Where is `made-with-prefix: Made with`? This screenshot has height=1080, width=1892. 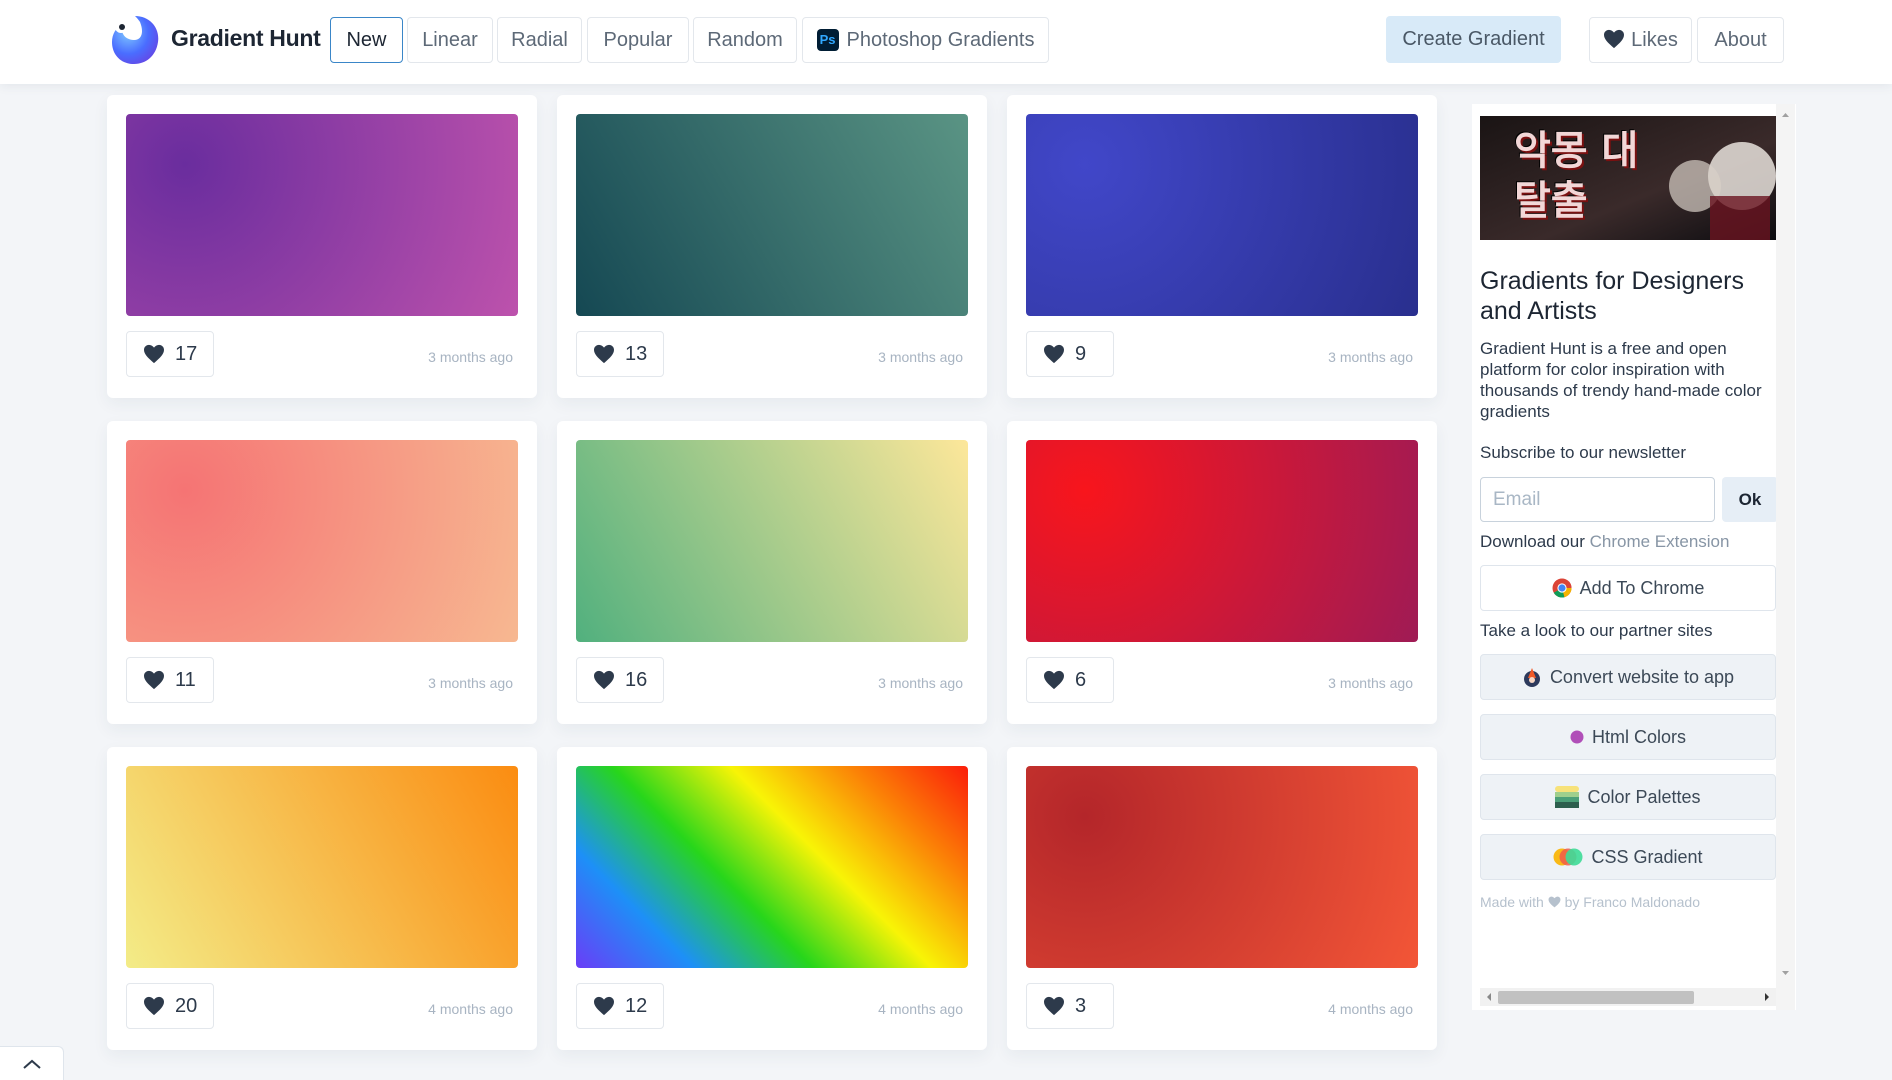
made-with-prefix: Made with is located at coordinates (1512, 902).